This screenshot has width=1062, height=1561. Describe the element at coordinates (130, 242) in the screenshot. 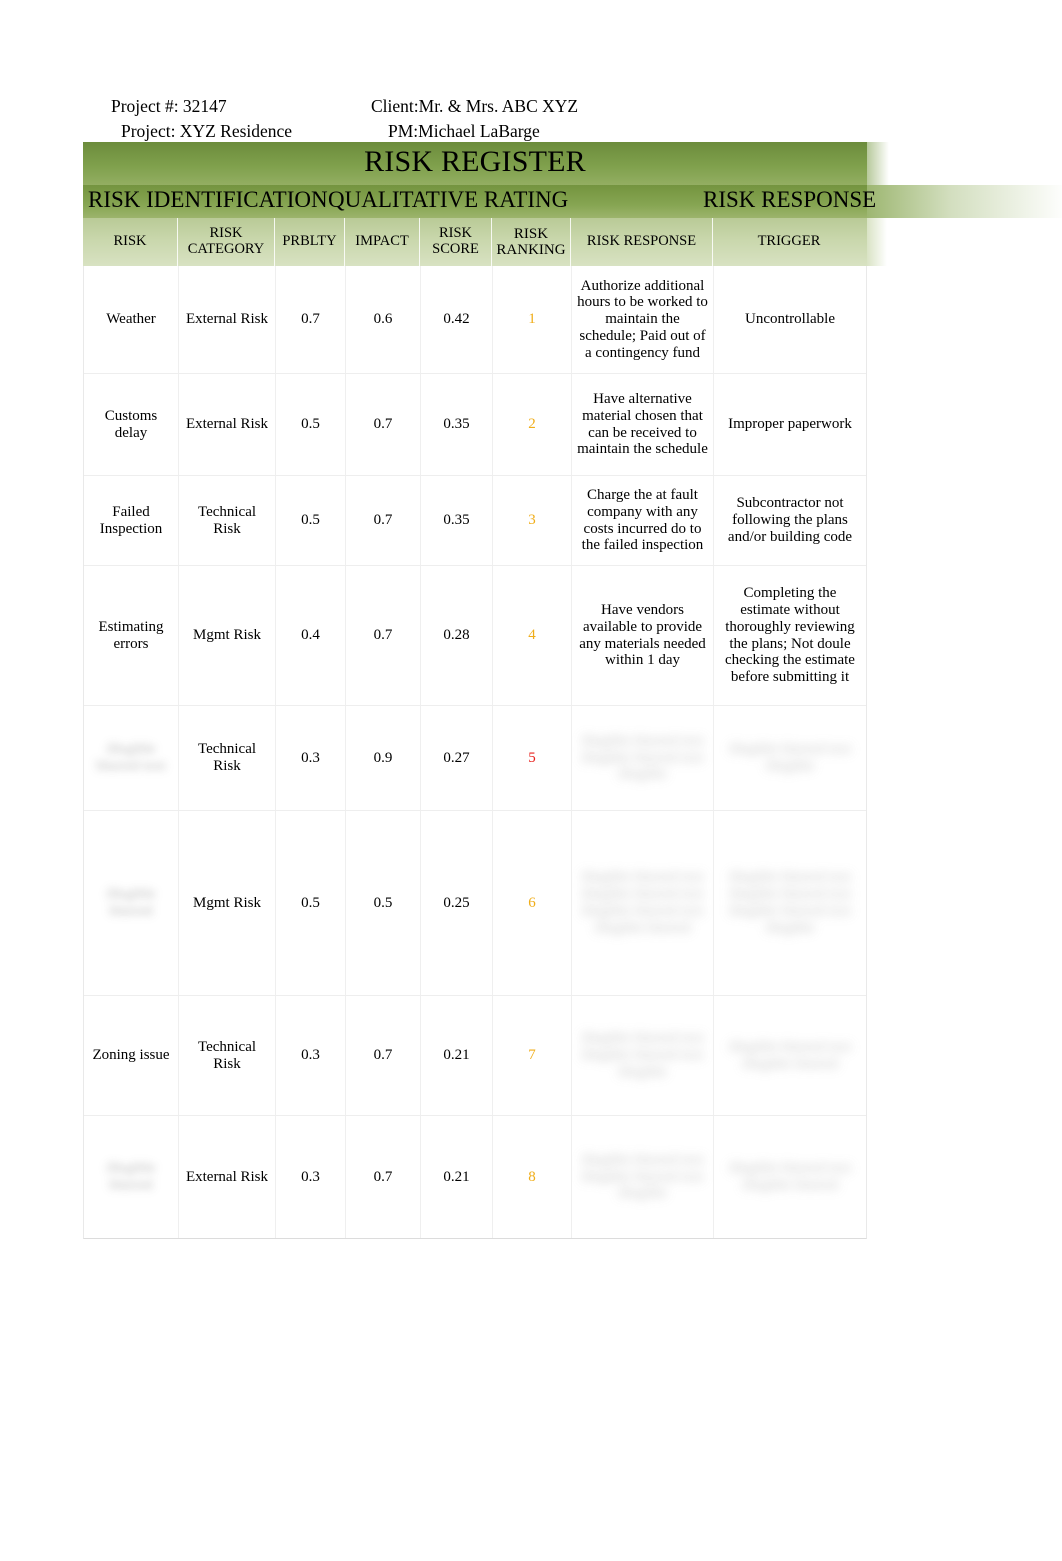

I see `column-header-risk: RISK` at that location.